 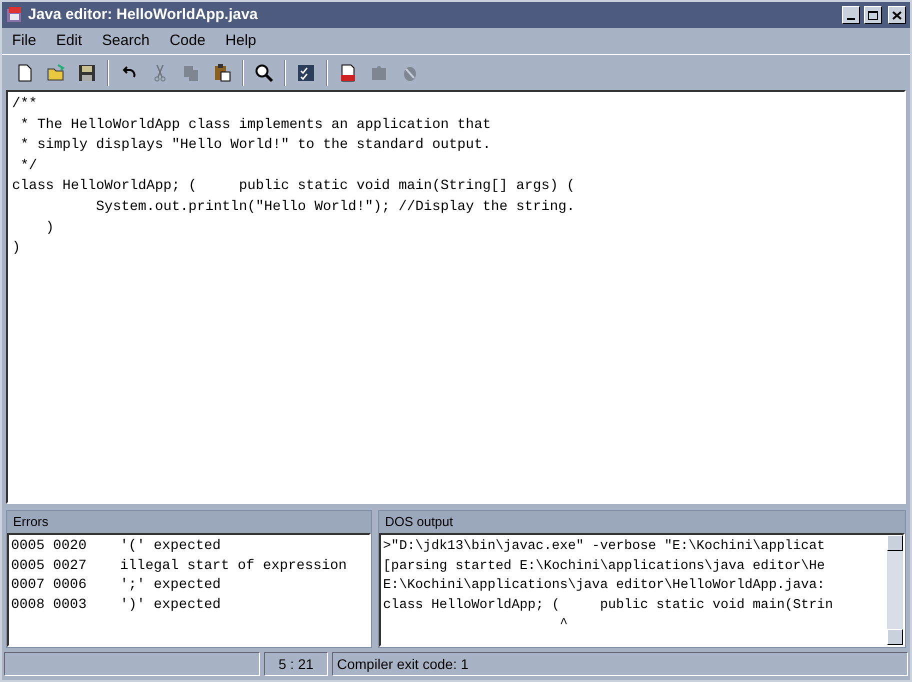 I want to click on error-message: ';' expected, so click(x=170, y=585).